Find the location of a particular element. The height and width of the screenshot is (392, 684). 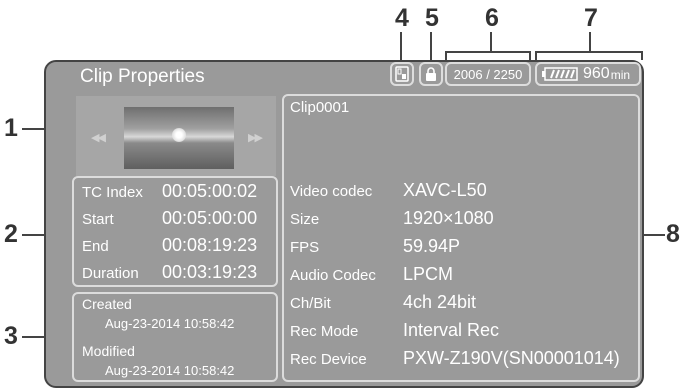

next-clip-icon: ▶▶ is located at coordinates (255, 137).